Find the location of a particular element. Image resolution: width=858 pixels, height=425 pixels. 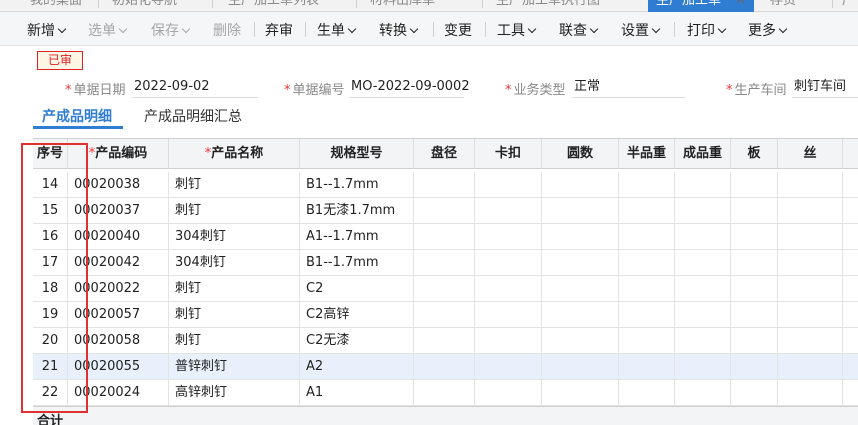

tab-more: 产 is located at coordinates (848, 6).